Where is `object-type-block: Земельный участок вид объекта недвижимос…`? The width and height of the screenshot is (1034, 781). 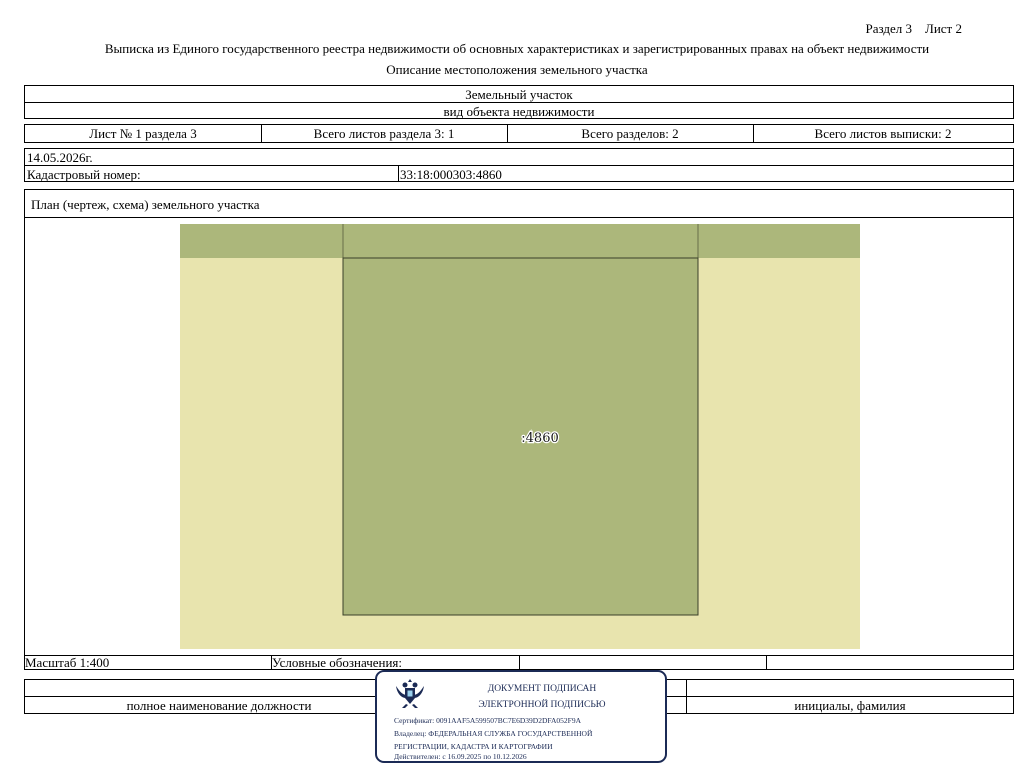
object-type-block: Земельный участок вид объекта недвижимос… is located at coordinates (519, 102).